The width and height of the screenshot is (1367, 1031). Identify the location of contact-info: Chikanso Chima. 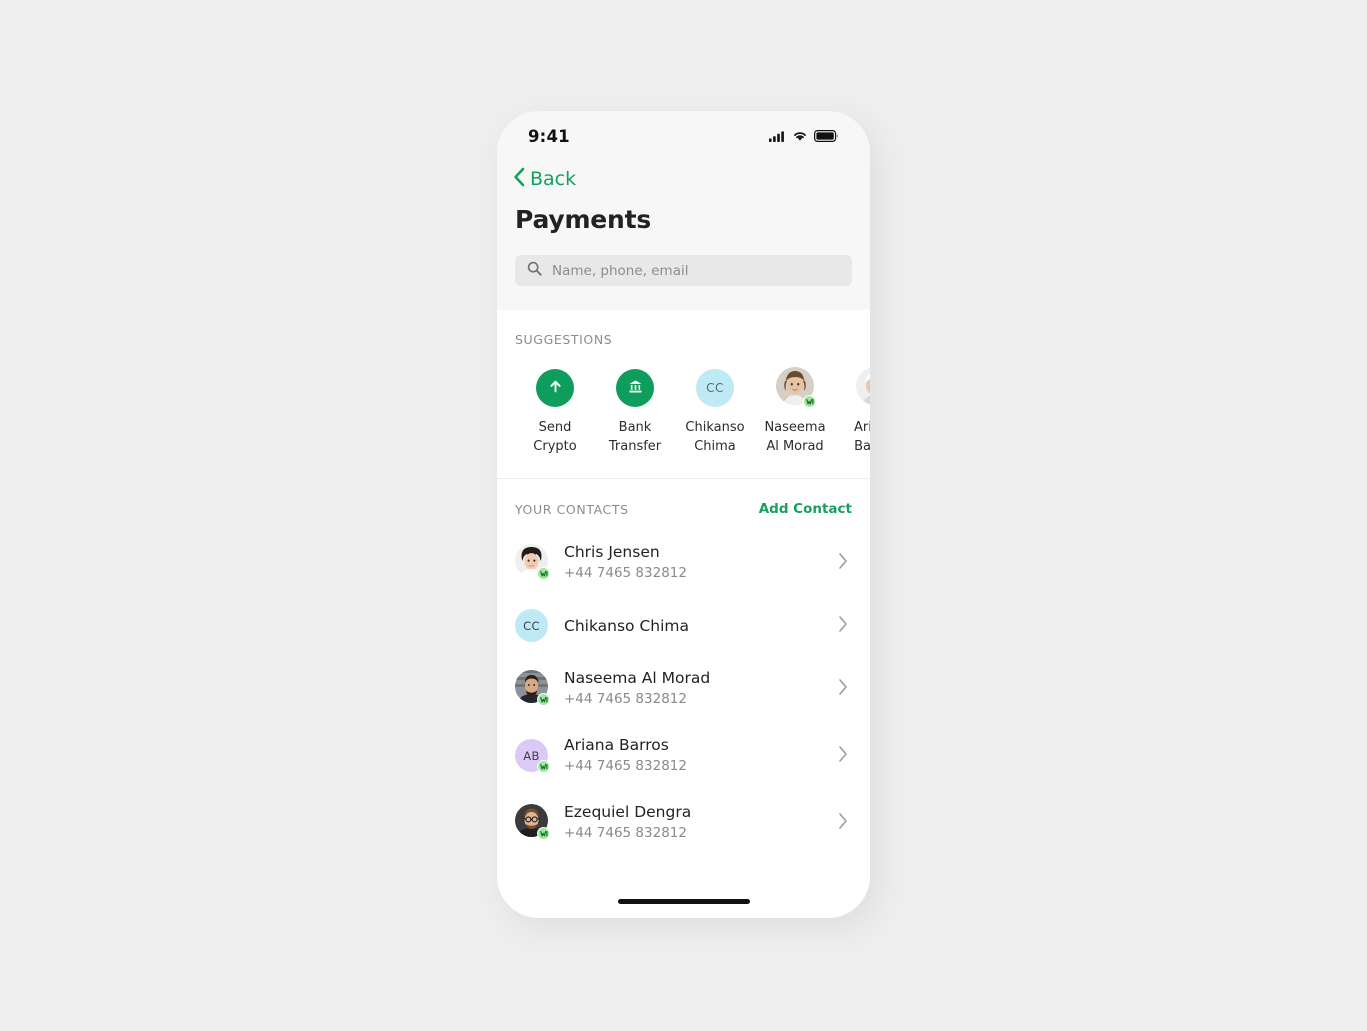
(693, 626).